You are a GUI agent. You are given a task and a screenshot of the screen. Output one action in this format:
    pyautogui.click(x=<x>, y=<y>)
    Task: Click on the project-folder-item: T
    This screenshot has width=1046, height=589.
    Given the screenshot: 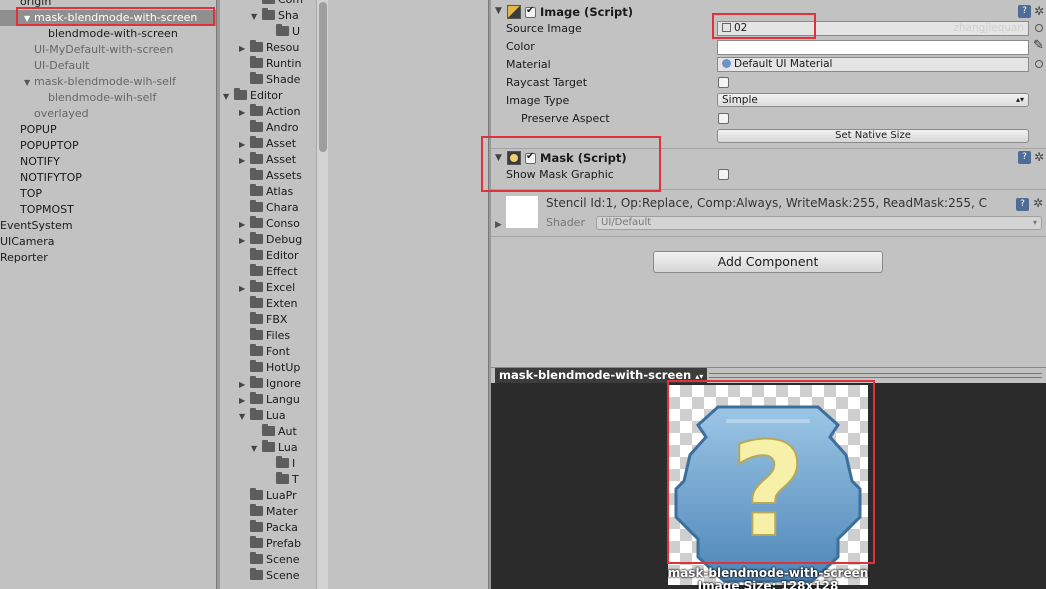 What is the action you would take?
    pyautogui.click(x=282, y=480)
    